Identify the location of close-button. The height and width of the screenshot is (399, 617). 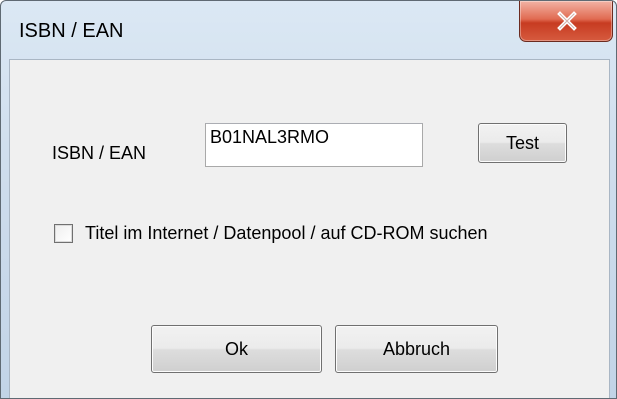
(566, 21).